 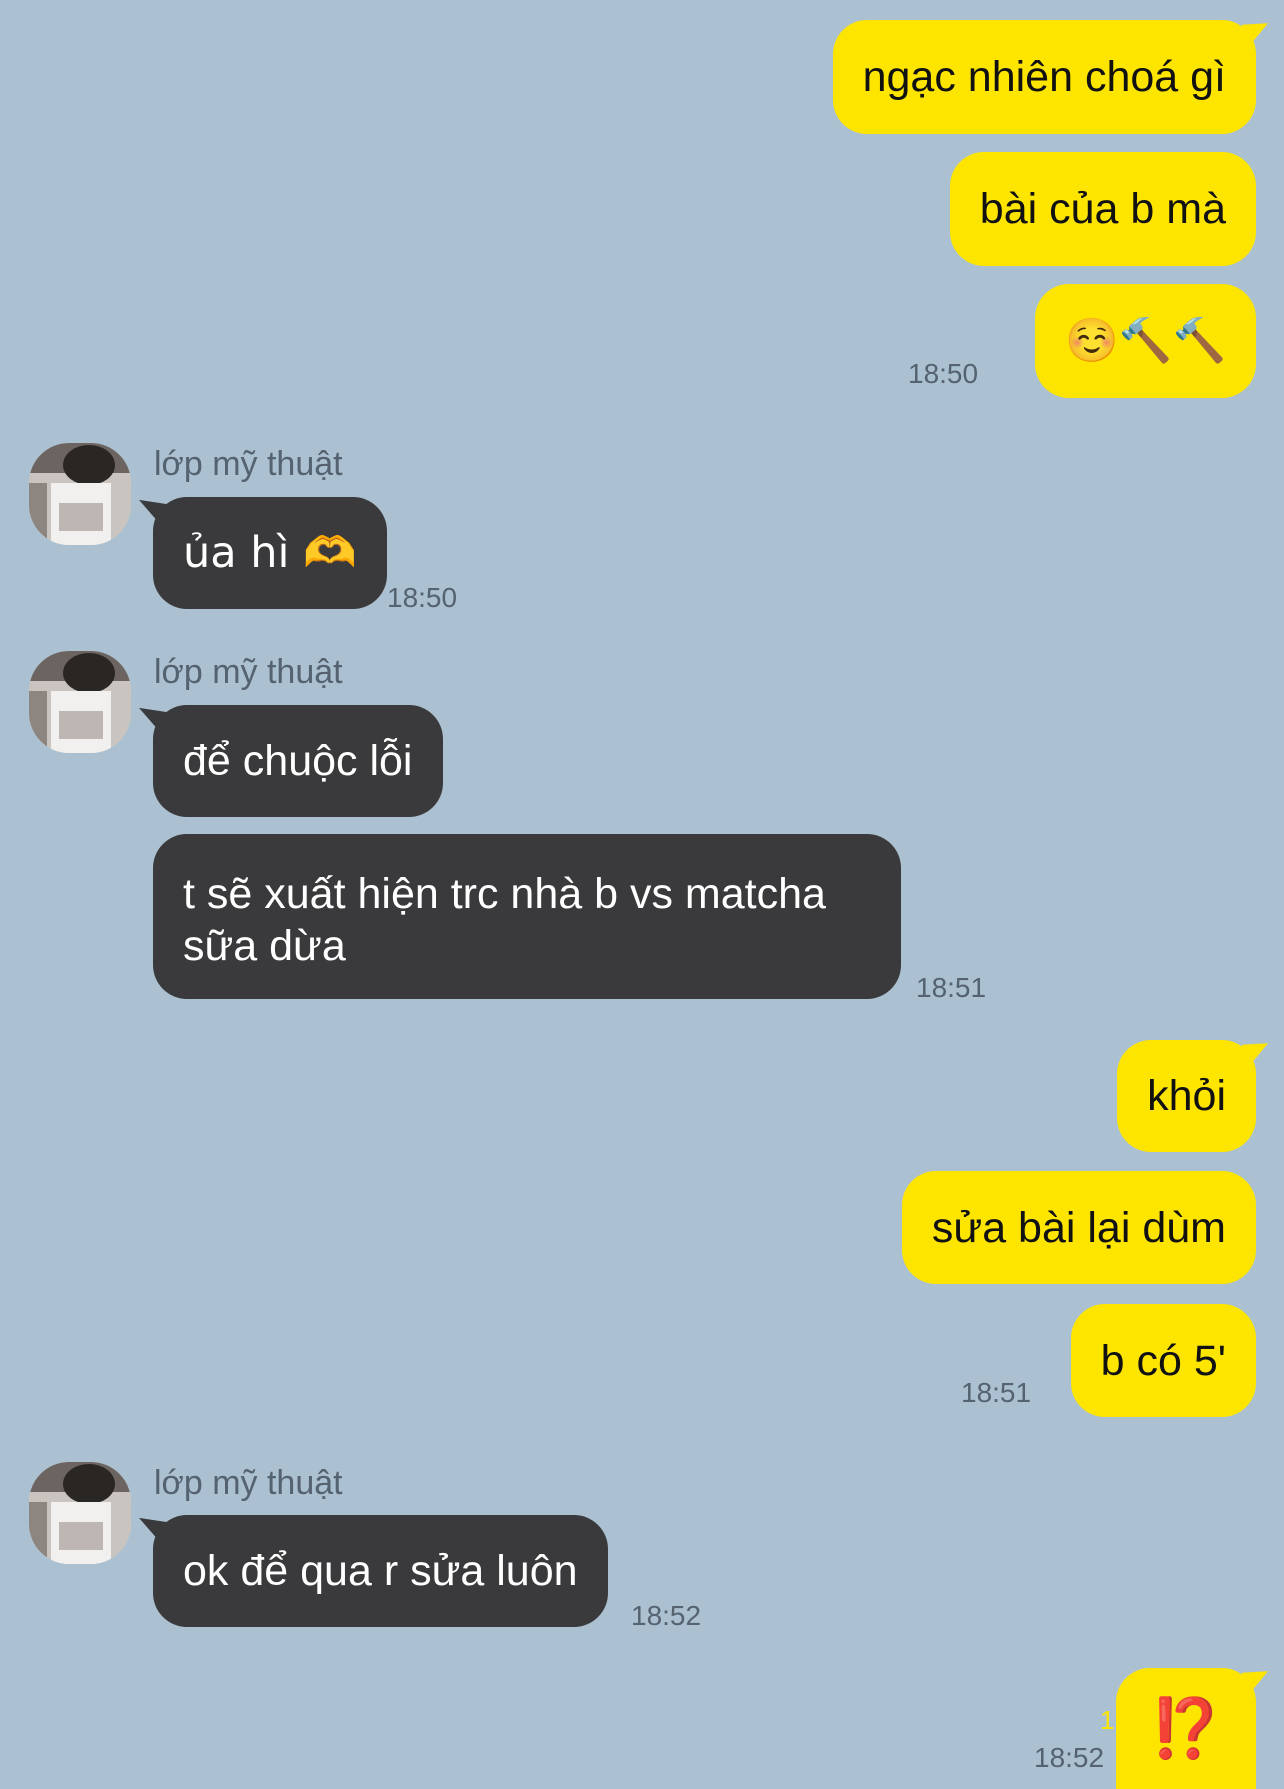 What do you see at coordinates (1107, 1720) in the screenshot?
I see `unread-count: 1` at bounding box center [1107, 1720].